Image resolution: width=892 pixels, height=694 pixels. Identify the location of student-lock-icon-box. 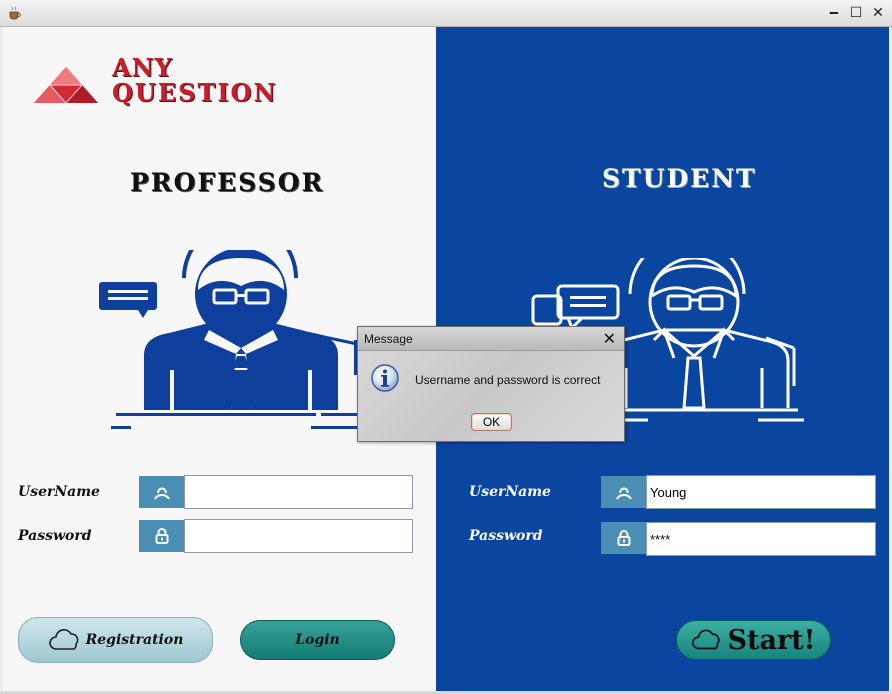
(623, 538).